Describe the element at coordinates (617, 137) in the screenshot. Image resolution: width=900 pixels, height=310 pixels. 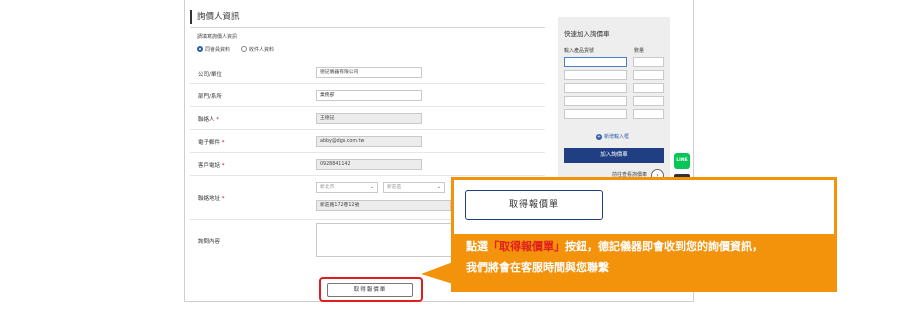
I see `add-input-label: 新增輸入框` at that location.